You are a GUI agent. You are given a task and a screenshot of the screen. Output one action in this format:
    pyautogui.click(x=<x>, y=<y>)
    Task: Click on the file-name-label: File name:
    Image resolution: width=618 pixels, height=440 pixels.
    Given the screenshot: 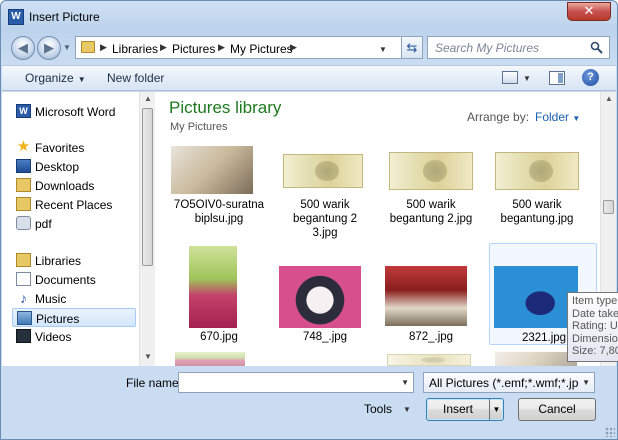 What is the action you would take?
    pyautogui.click(x=154, y=383)
    